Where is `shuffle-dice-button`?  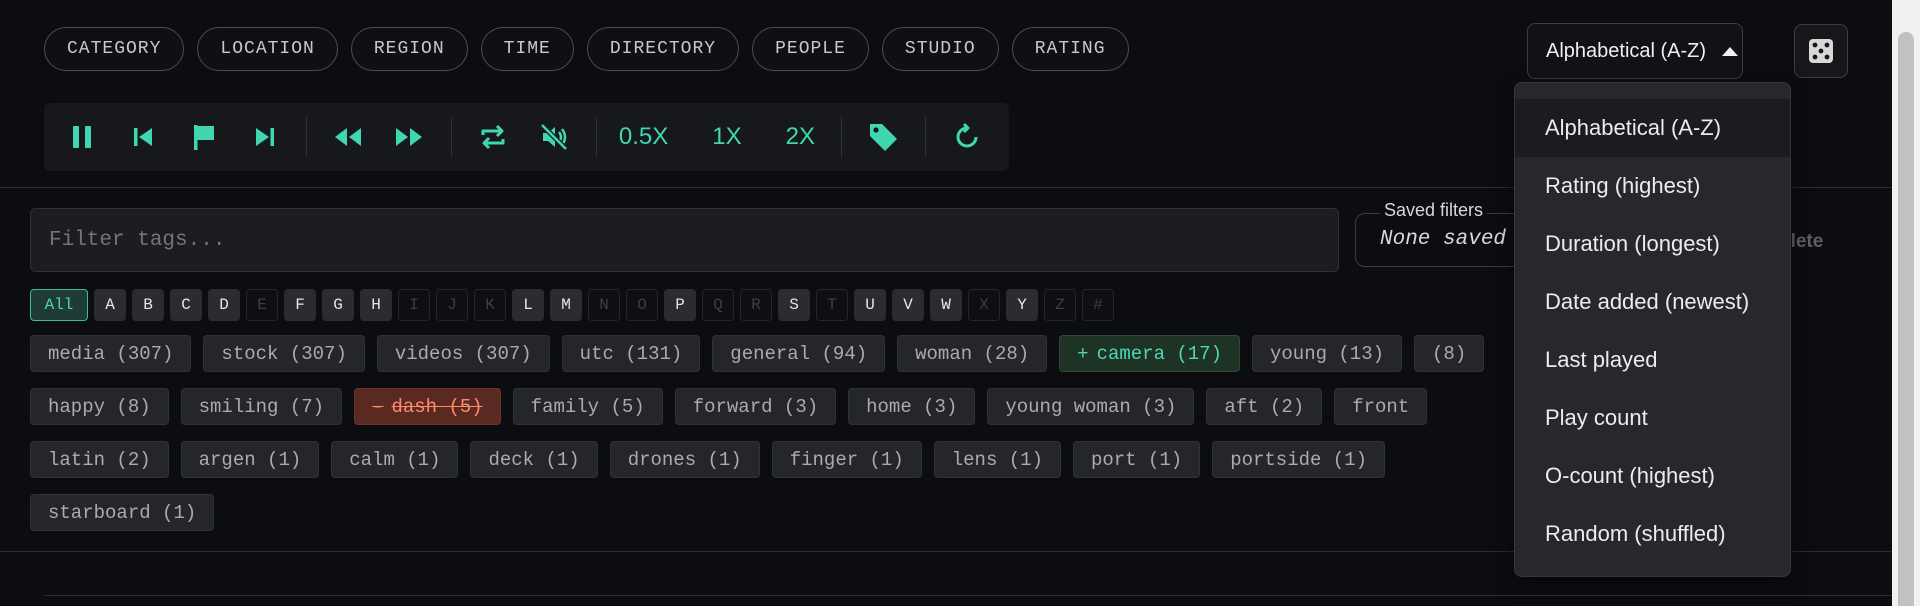 shuffle-dice-button is located at coordinates (1821, 51).